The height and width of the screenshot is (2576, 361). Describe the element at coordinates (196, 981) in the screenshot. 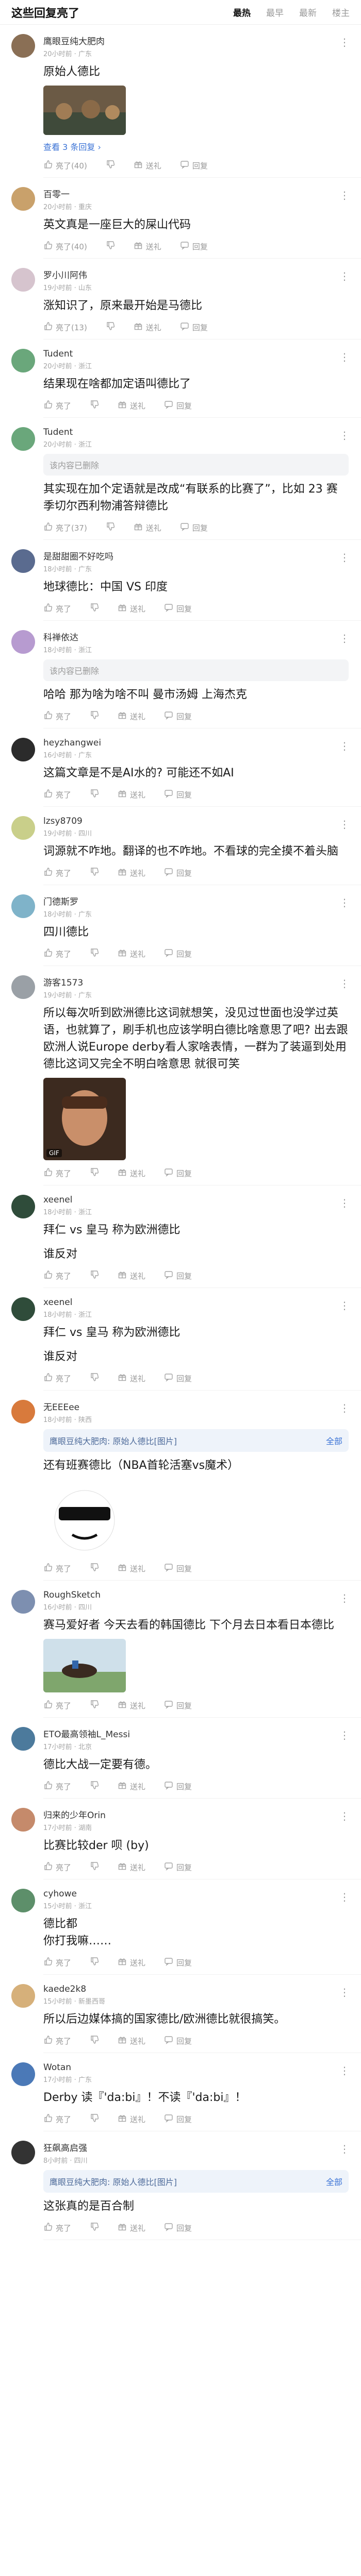

I see `username: 游客1573` at that location.